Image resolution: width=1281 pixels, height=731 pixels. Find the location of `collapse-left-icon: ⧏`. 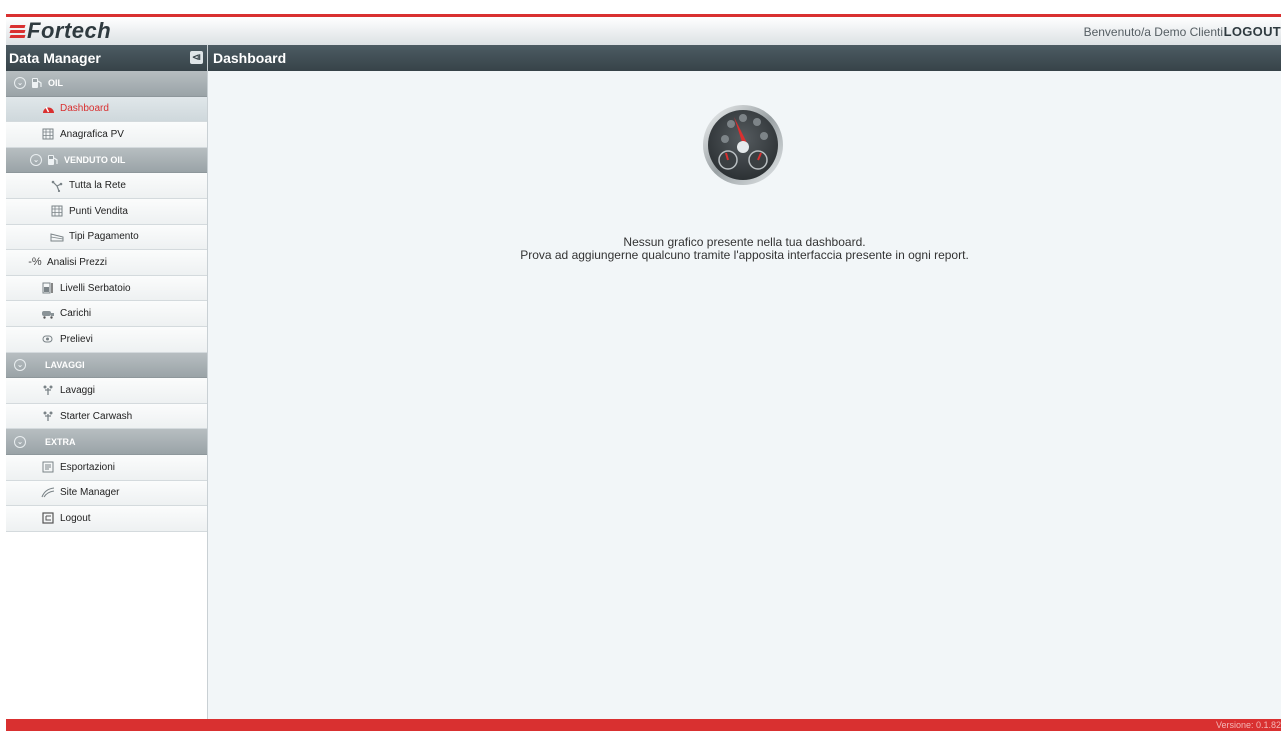

collapse-left-icon: ⧏ is located at coordinates (196, 57).